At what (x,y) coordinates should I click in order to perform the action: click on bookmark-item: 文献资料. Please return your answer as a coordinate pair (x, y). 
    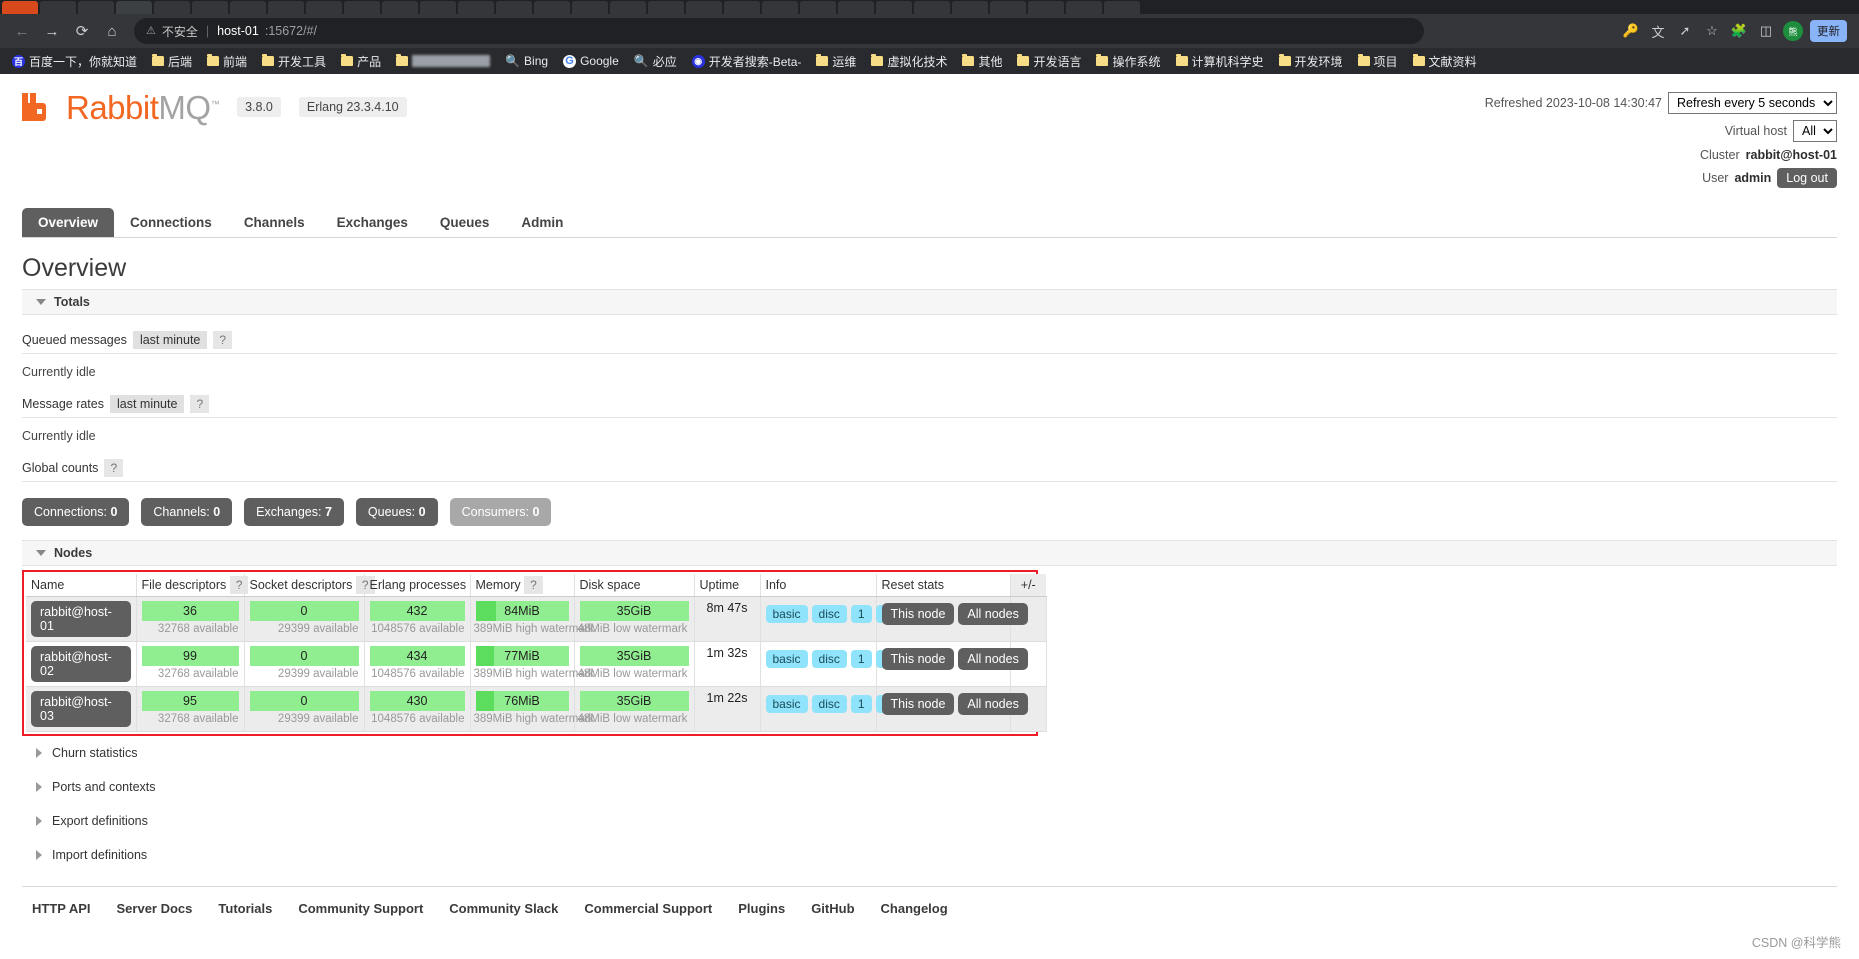
    Looking at the image, I should click on (1445, 61).